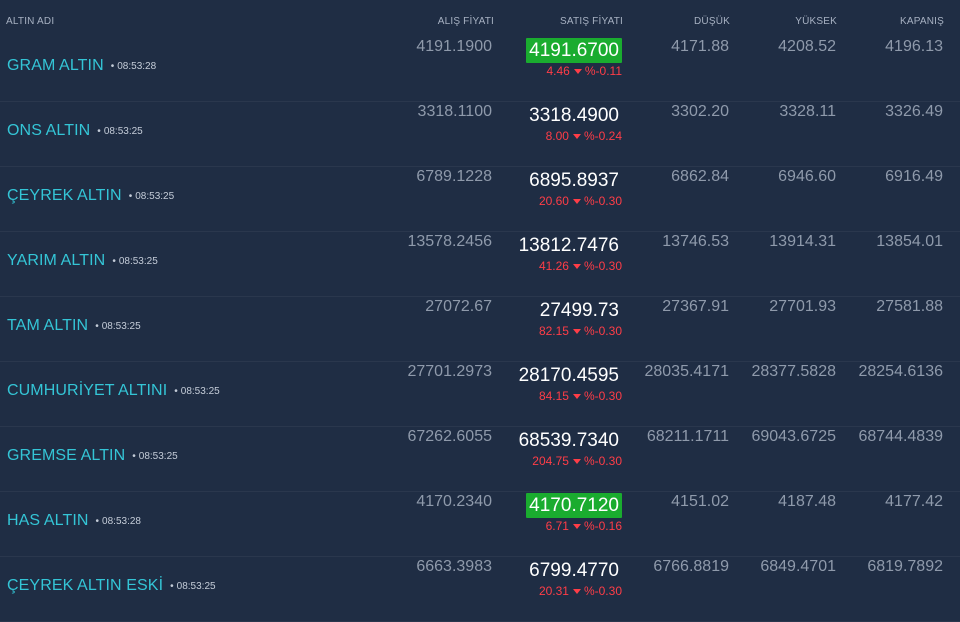 This screenshot has width=960, height=622. I want to click on row-name-link: GREMSE ALTIN, so click(66, 455).